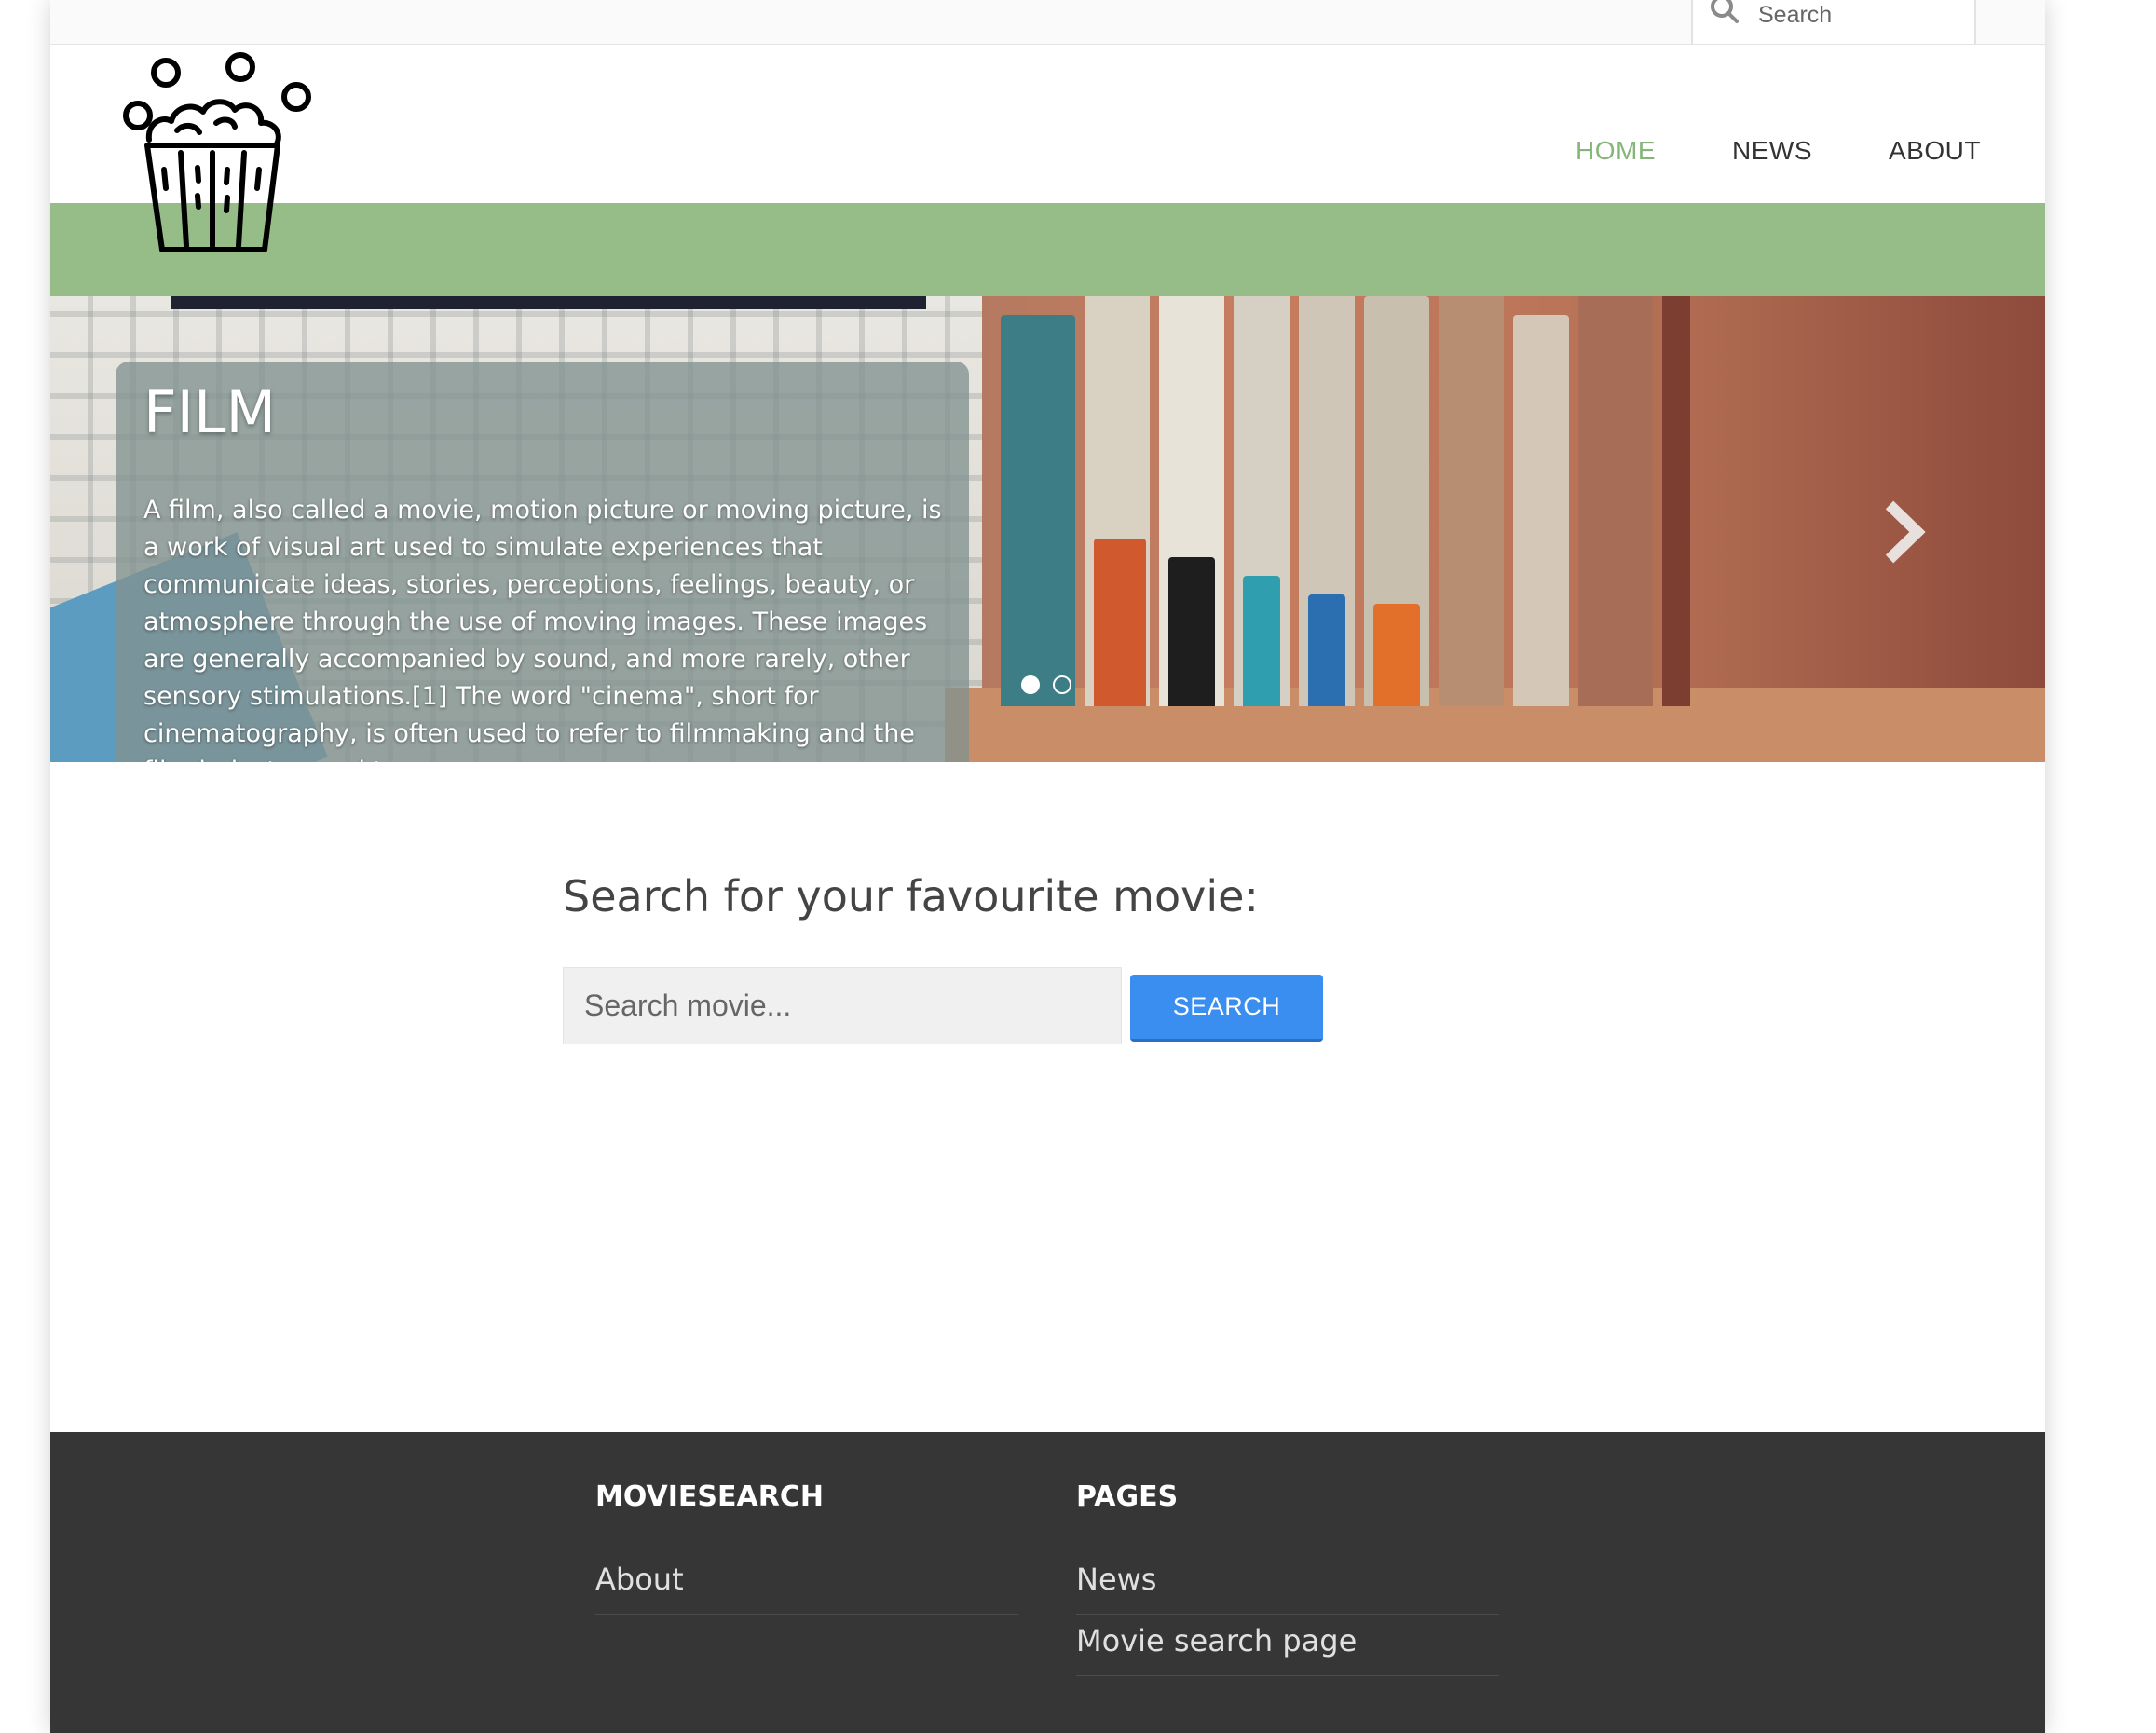 This screenshot has height=1733, width=2156. Describe the element at coordinates (209, 412) in the screenshot. I see `hero-title: FILM` at that location.